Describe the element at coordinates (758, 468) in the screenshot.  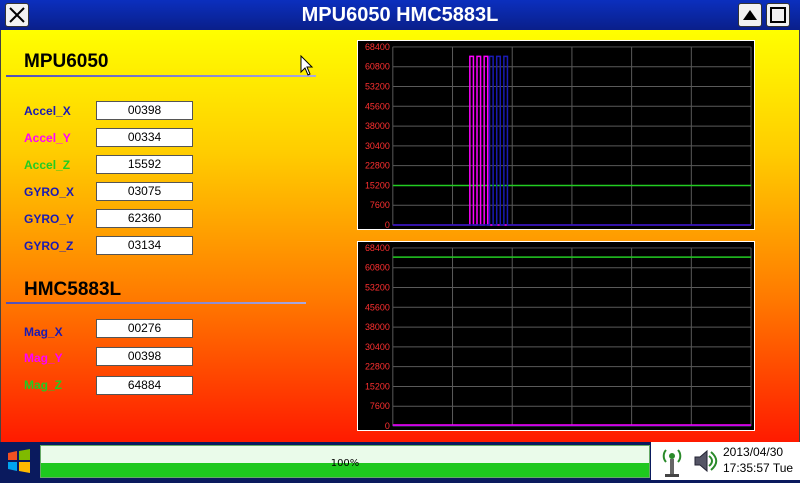
I see `tray-clock: 17:35:57 Tue` at that location.